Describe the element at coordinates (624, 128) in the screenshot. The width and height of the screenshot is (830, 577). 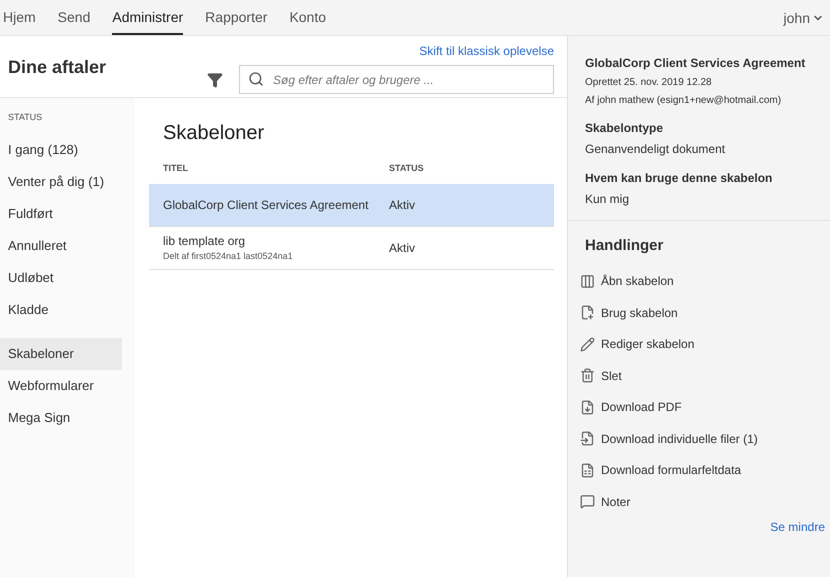
I see `field-label: Skabelontype` at that location.